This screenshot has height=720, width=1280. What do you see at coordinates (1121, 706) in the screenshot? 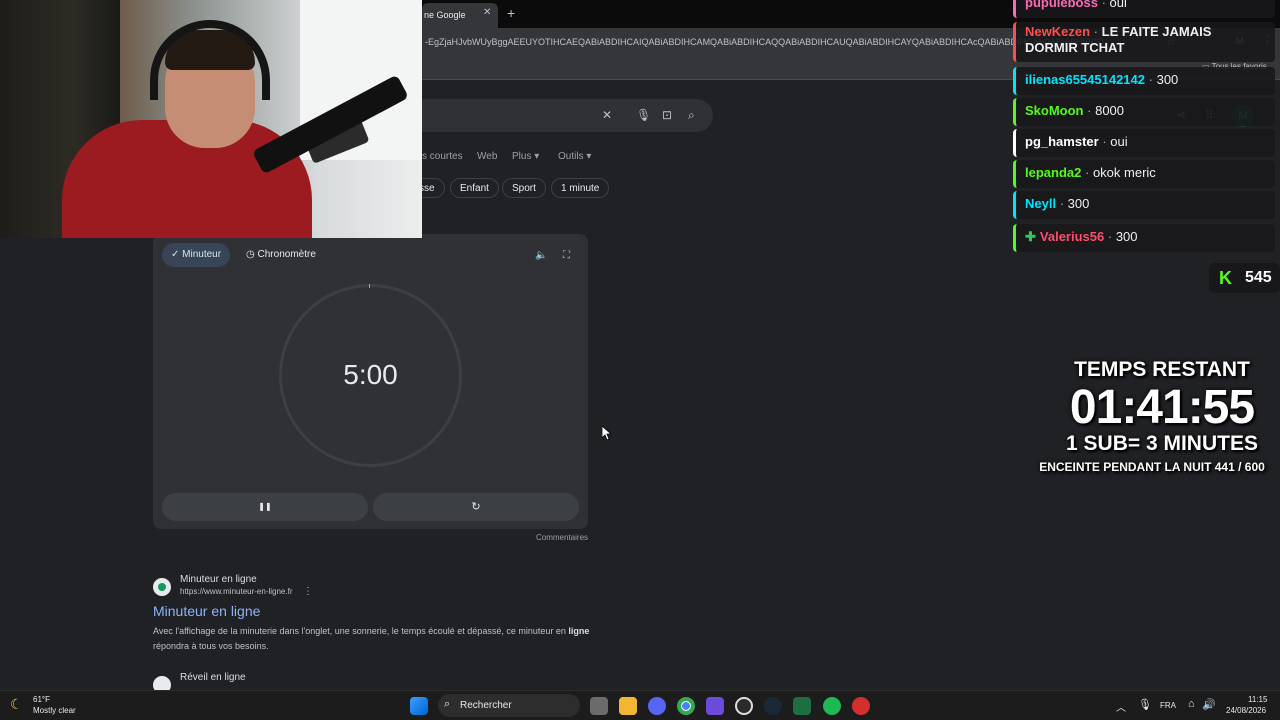
I see `chevron-up-icon: ︿` at bounding box center [1121, 706].